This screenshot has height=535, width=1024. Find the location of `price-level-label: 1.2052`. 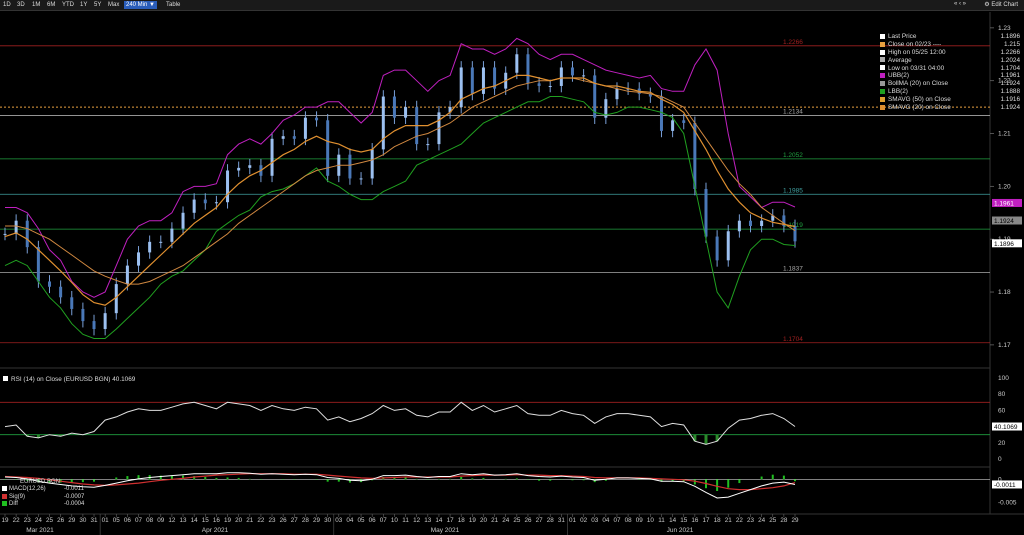

price-level-label: 1.2052 is located at coordinates (793, 155).